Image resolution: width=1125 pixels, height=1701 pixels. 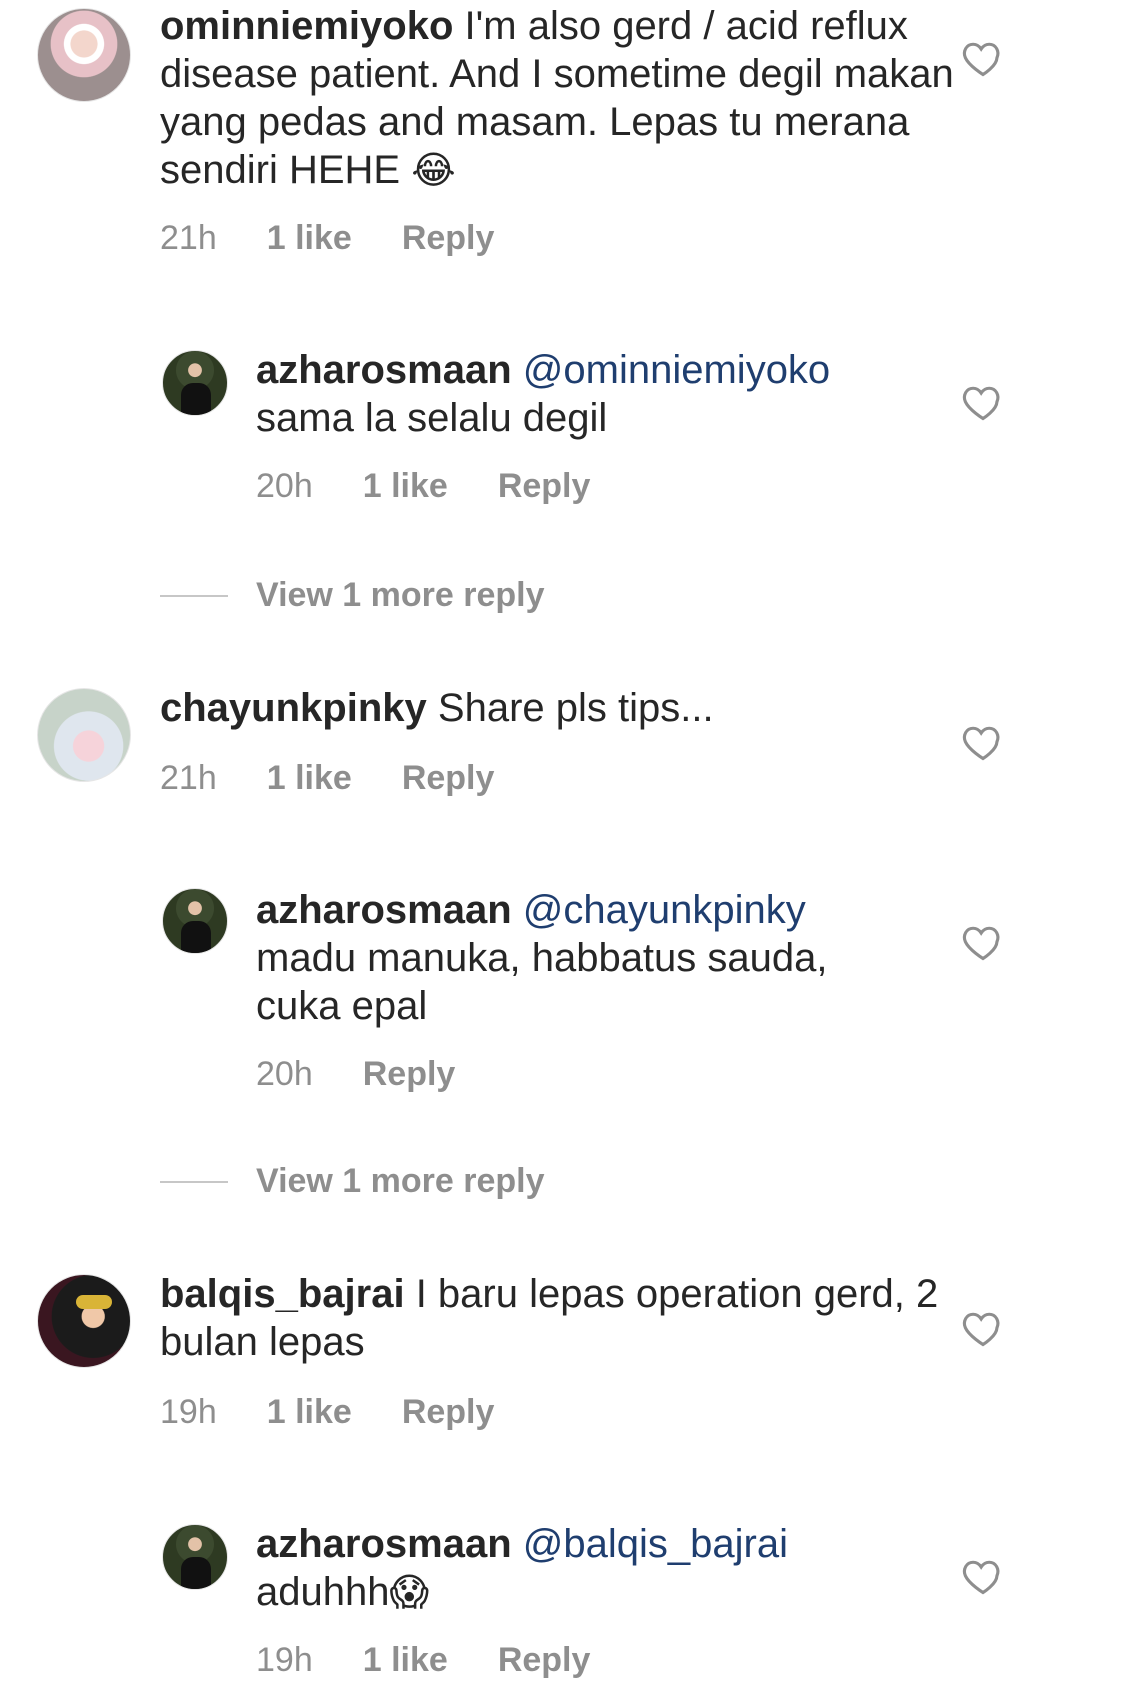 I want to click on reply-meta: 20h 1 like Reply, so click(x=423, y=486).